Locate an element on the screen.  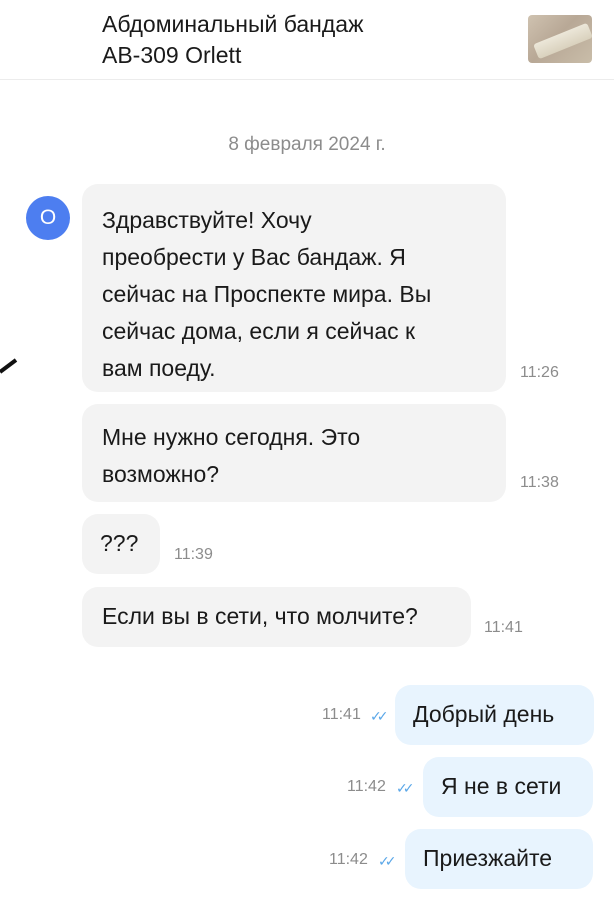
chat-header: Абдоминальный бандаж AB-309 Orlett is located at coordinates (307, 40).